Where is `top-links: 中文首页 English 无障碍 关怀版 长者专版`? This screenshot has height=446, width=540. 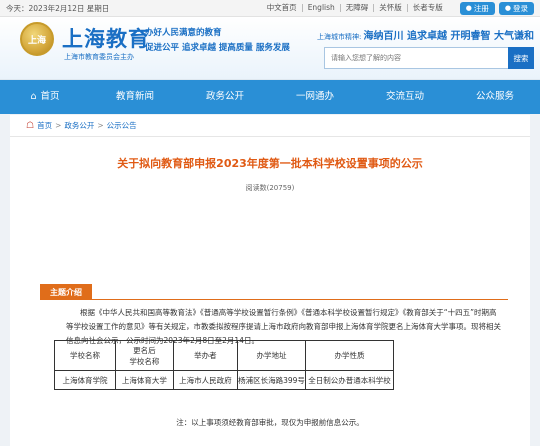
top-links: 中文首页 English 无障碍 关怀版 长者专版 is located at coordinates (355, 8).